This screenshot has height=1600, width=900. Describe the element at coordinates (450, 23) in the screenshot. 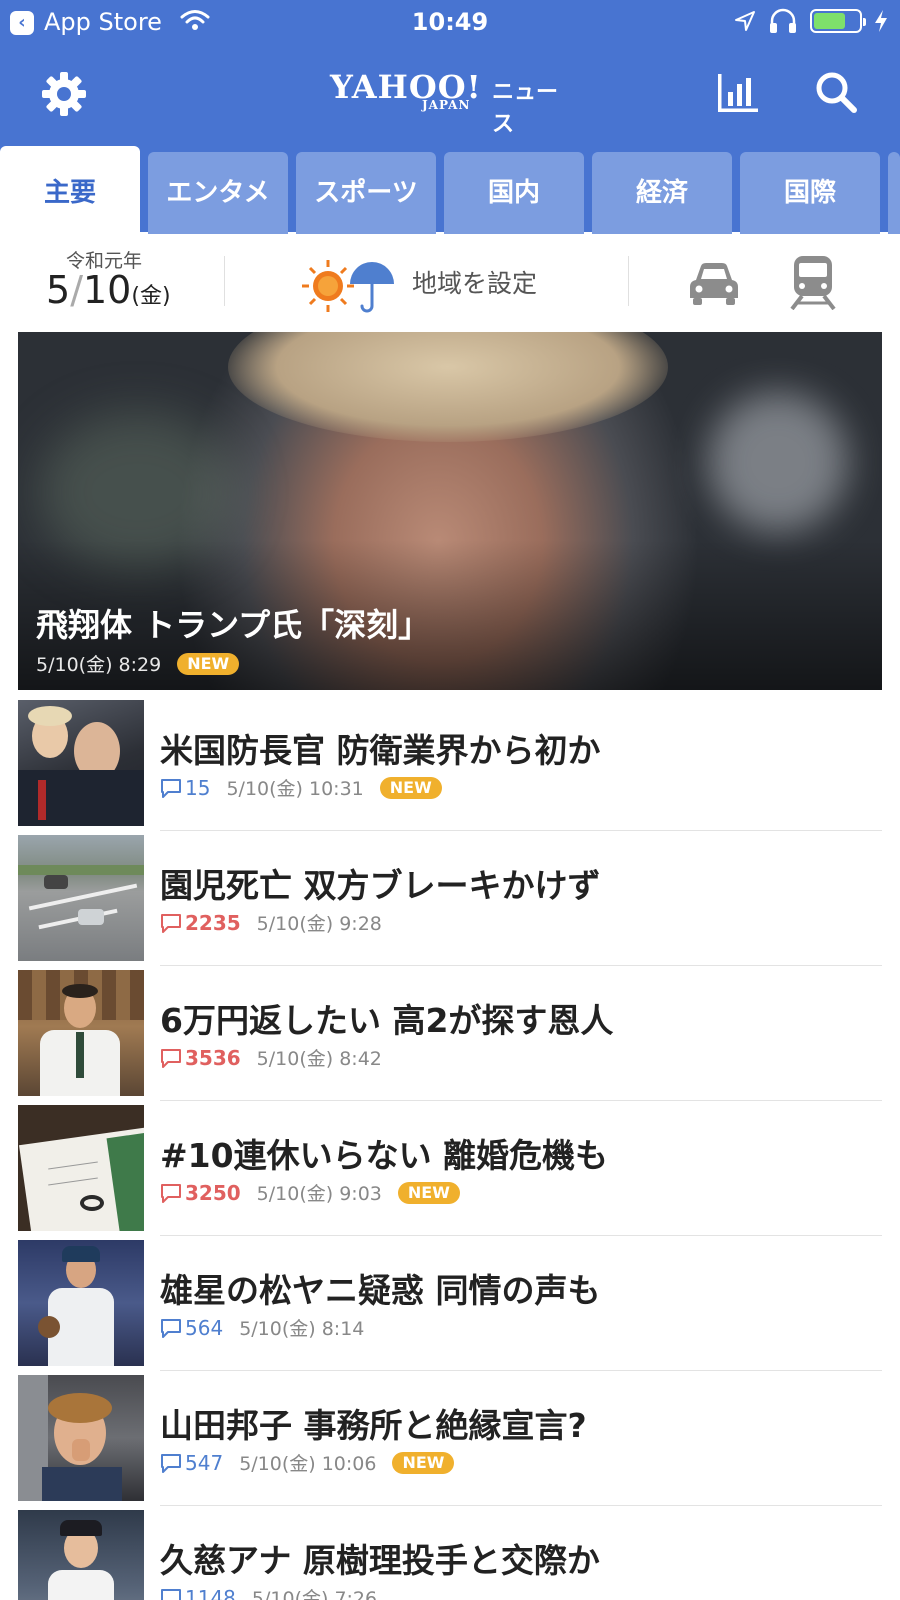

I see `status-bar: ‹ App Store 10:49` at that location.